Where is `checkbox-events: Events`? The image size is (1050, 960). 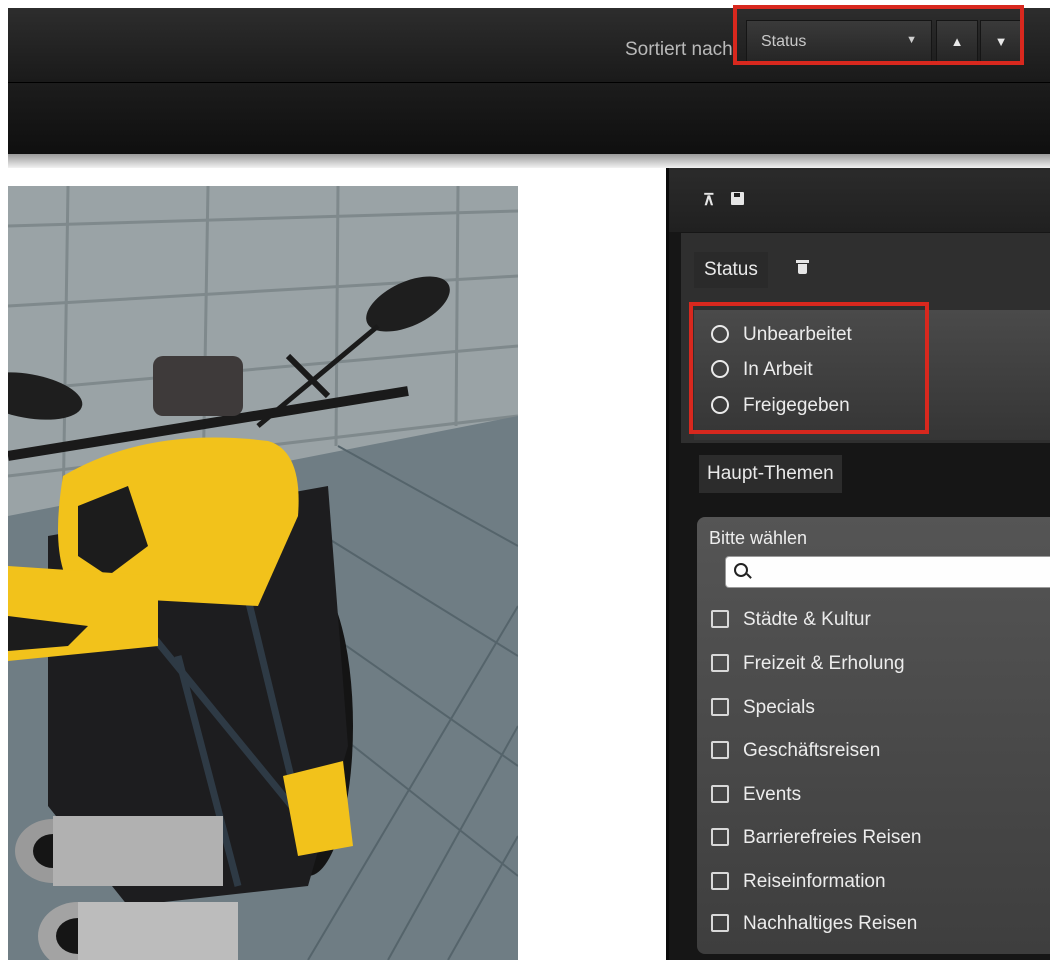 checkbox-events: Events is located at coordinates (756, 795).